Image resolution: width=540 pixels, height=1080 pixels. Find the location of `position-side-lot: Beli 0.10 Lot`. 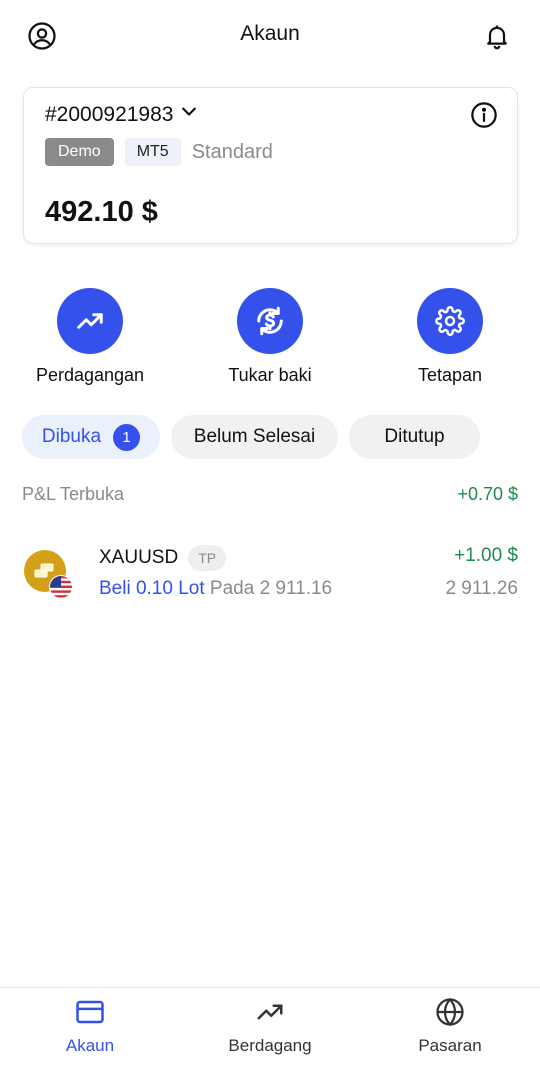

position-side-lot: Beli 0.10 Lot is located at coordinates (152, 588).